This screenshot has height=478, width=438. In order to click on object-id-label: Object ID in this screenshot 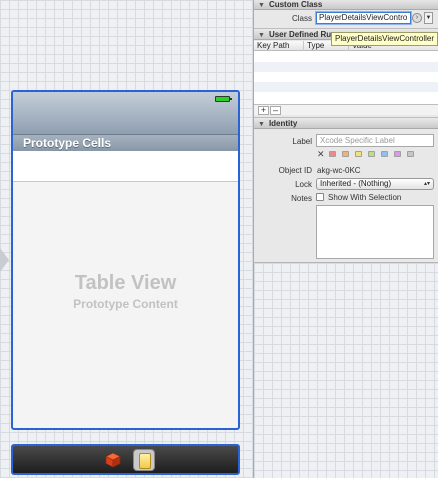, I will do `click(295, 170)`.